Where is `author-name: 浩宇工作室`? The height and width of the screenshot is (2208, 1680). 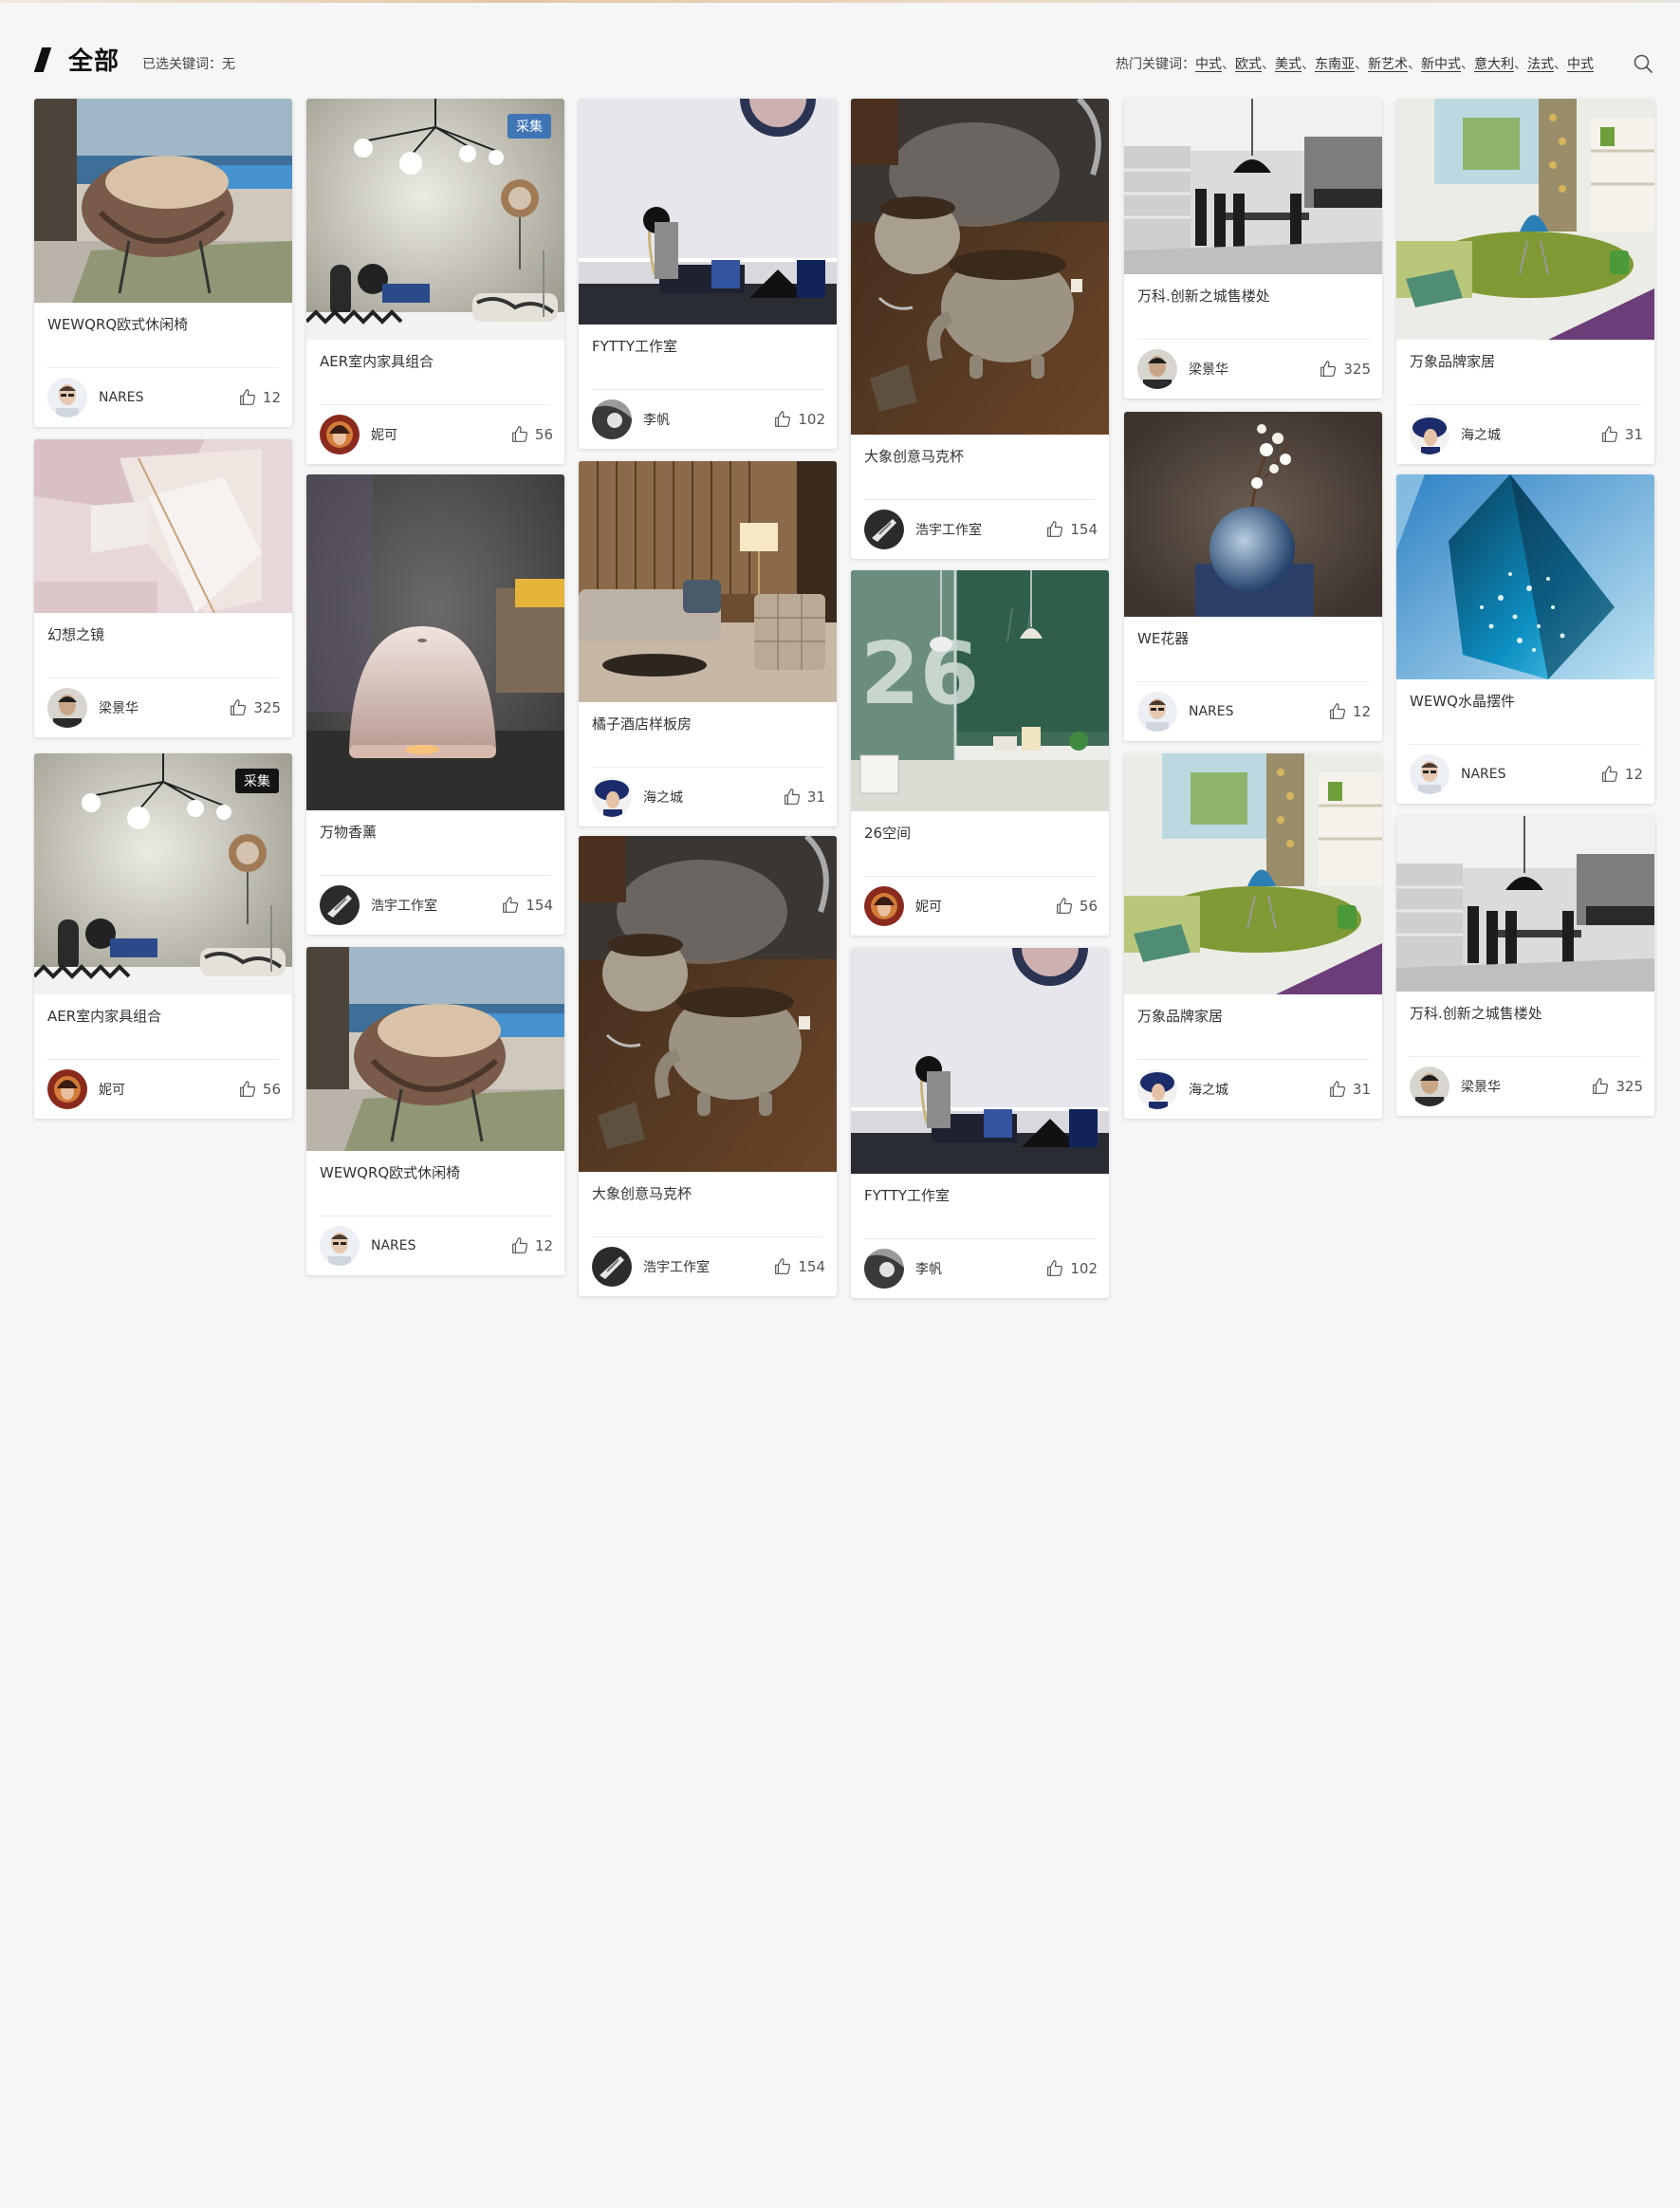
author-name: 浩宇工作室 is located at coordinates (707, 1266).